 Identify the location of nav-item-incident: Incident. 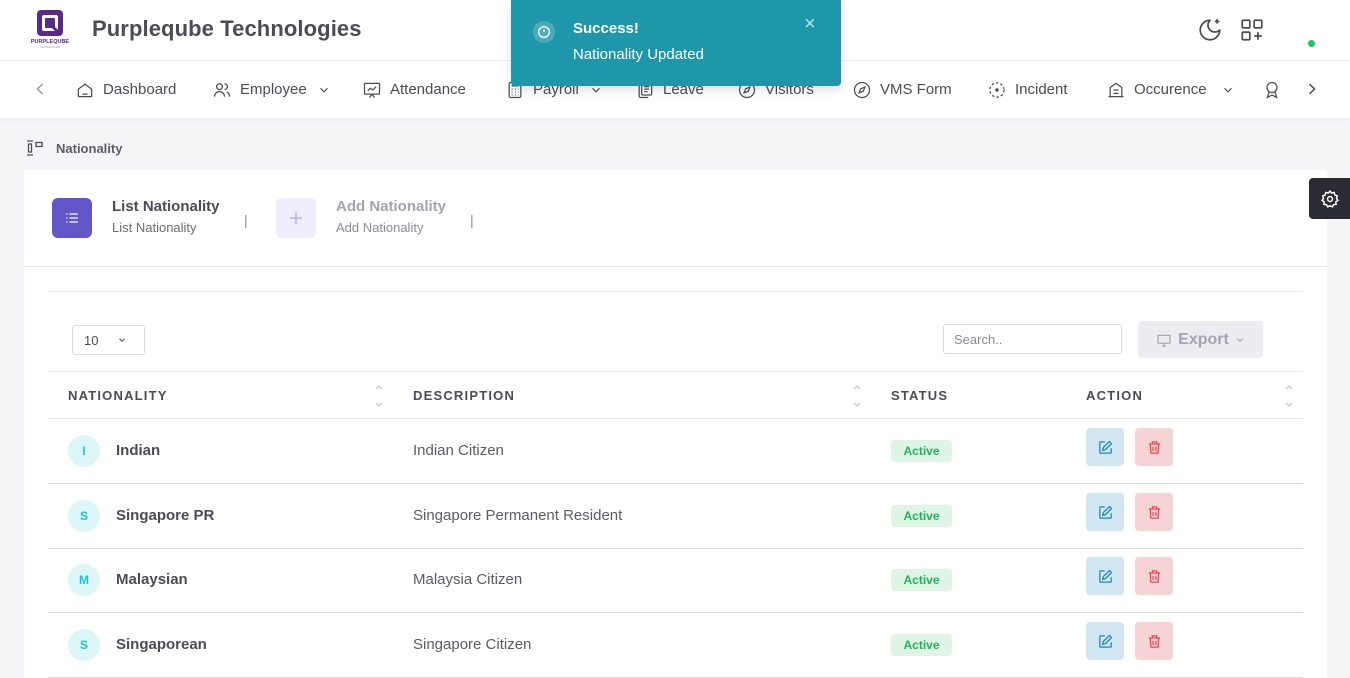
(1027, 89).